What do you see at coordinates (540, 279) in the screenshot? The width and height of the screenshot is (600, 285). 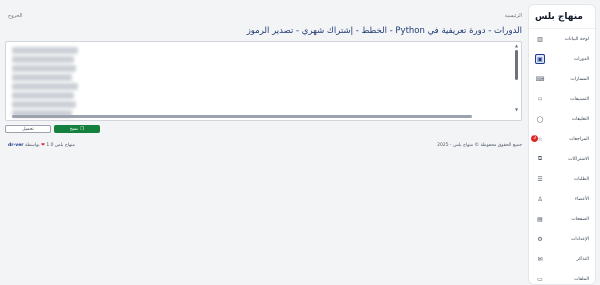 I see `file-icon: ▭` at bounding box center [540, 279].